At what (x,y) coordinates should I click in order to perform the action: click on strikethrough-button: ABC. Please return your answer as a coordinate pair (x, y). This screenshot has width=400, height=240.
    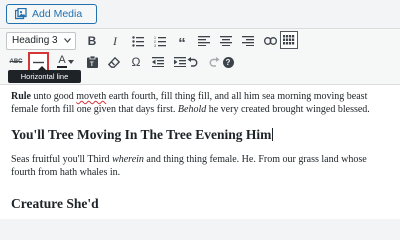
    Looking at the image, I should click on (16, 62).